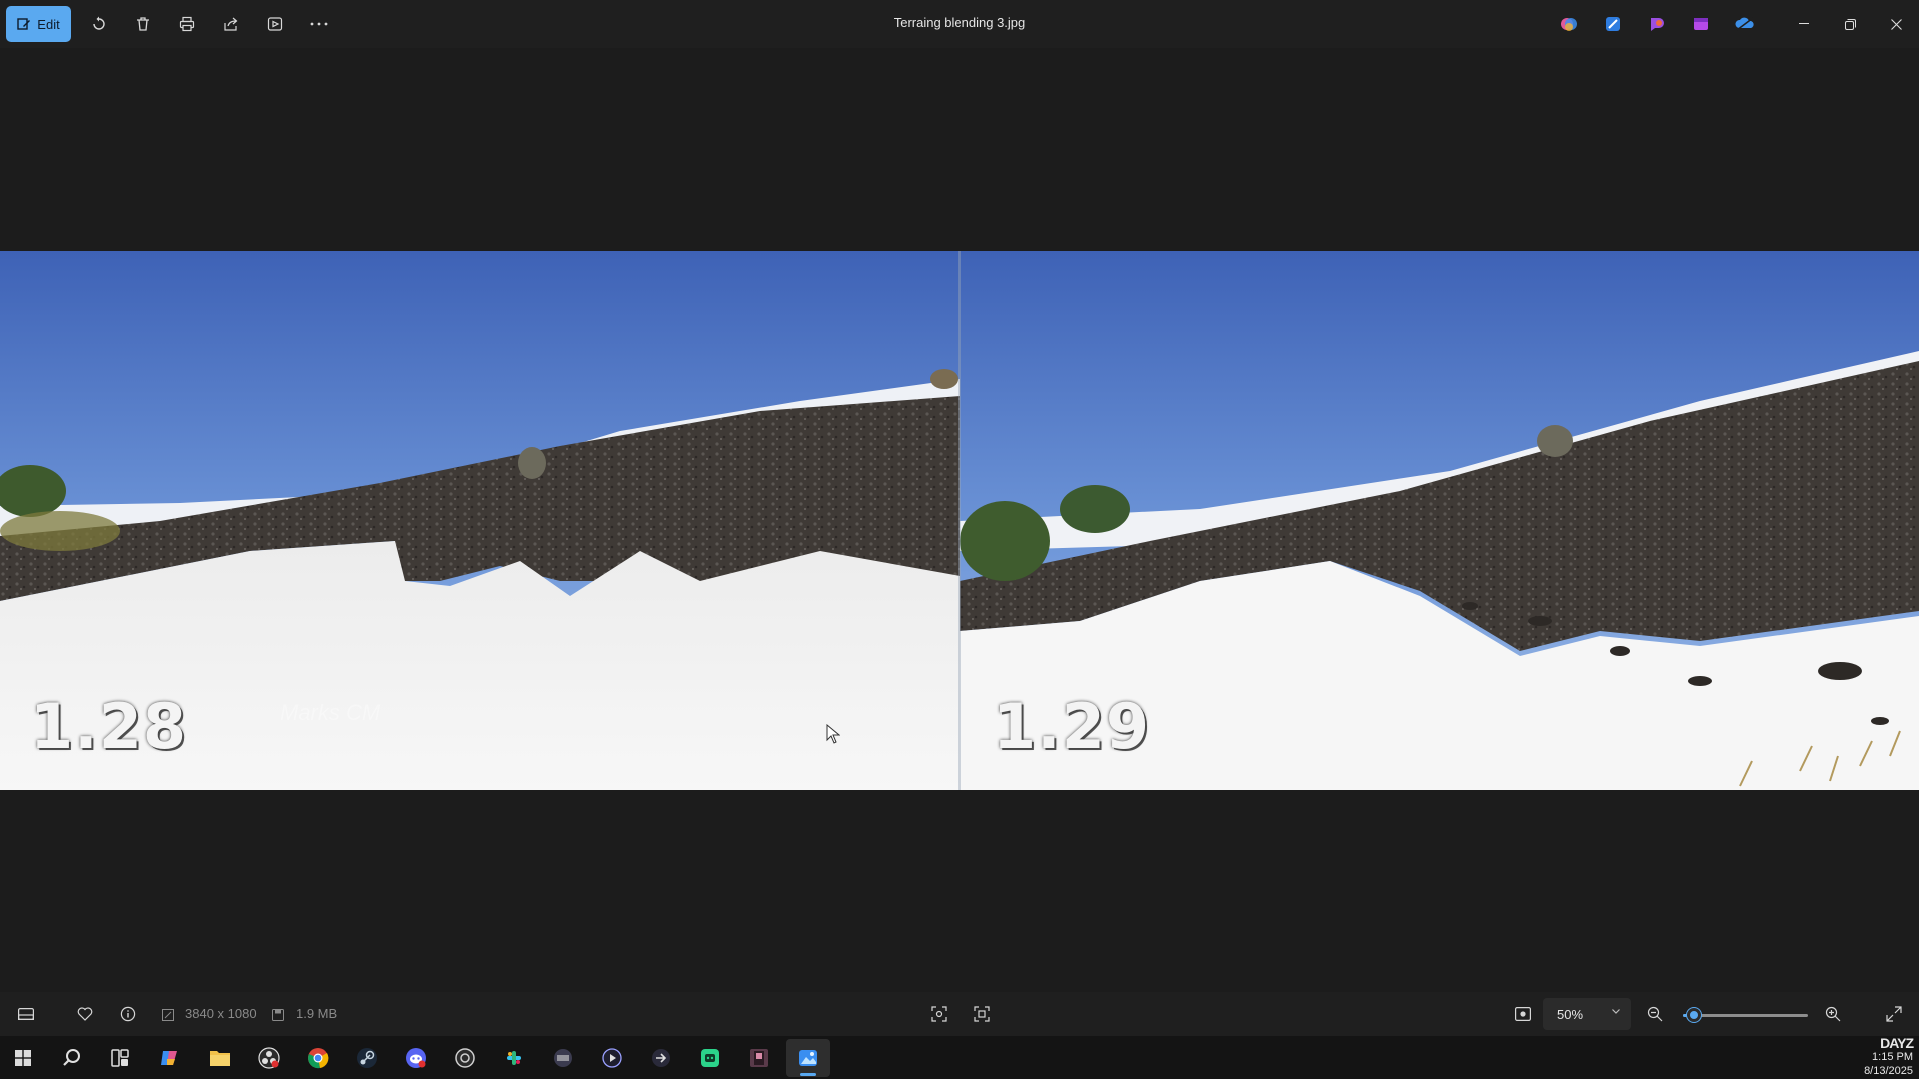  Describe the element at coordinates (120, 1058) in the screenshot. I see `task-view-icon` at that location.